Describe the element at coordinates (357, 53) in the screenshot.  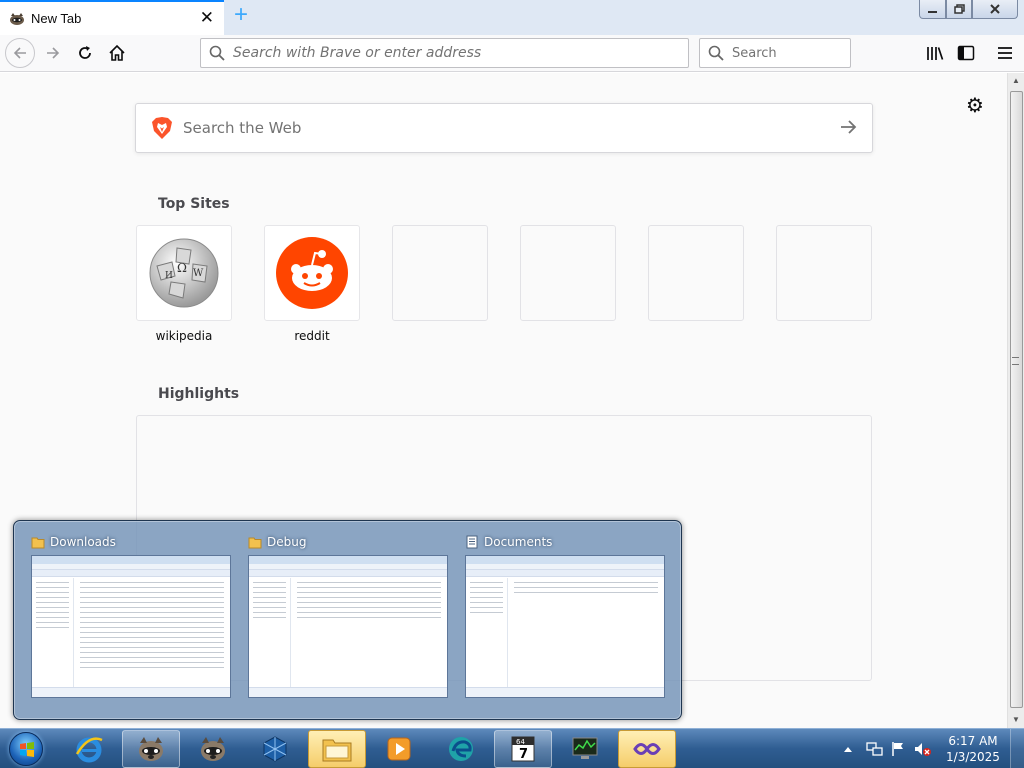
I see `address-bar-placeholder: Search with Brave or enter address` at that location.